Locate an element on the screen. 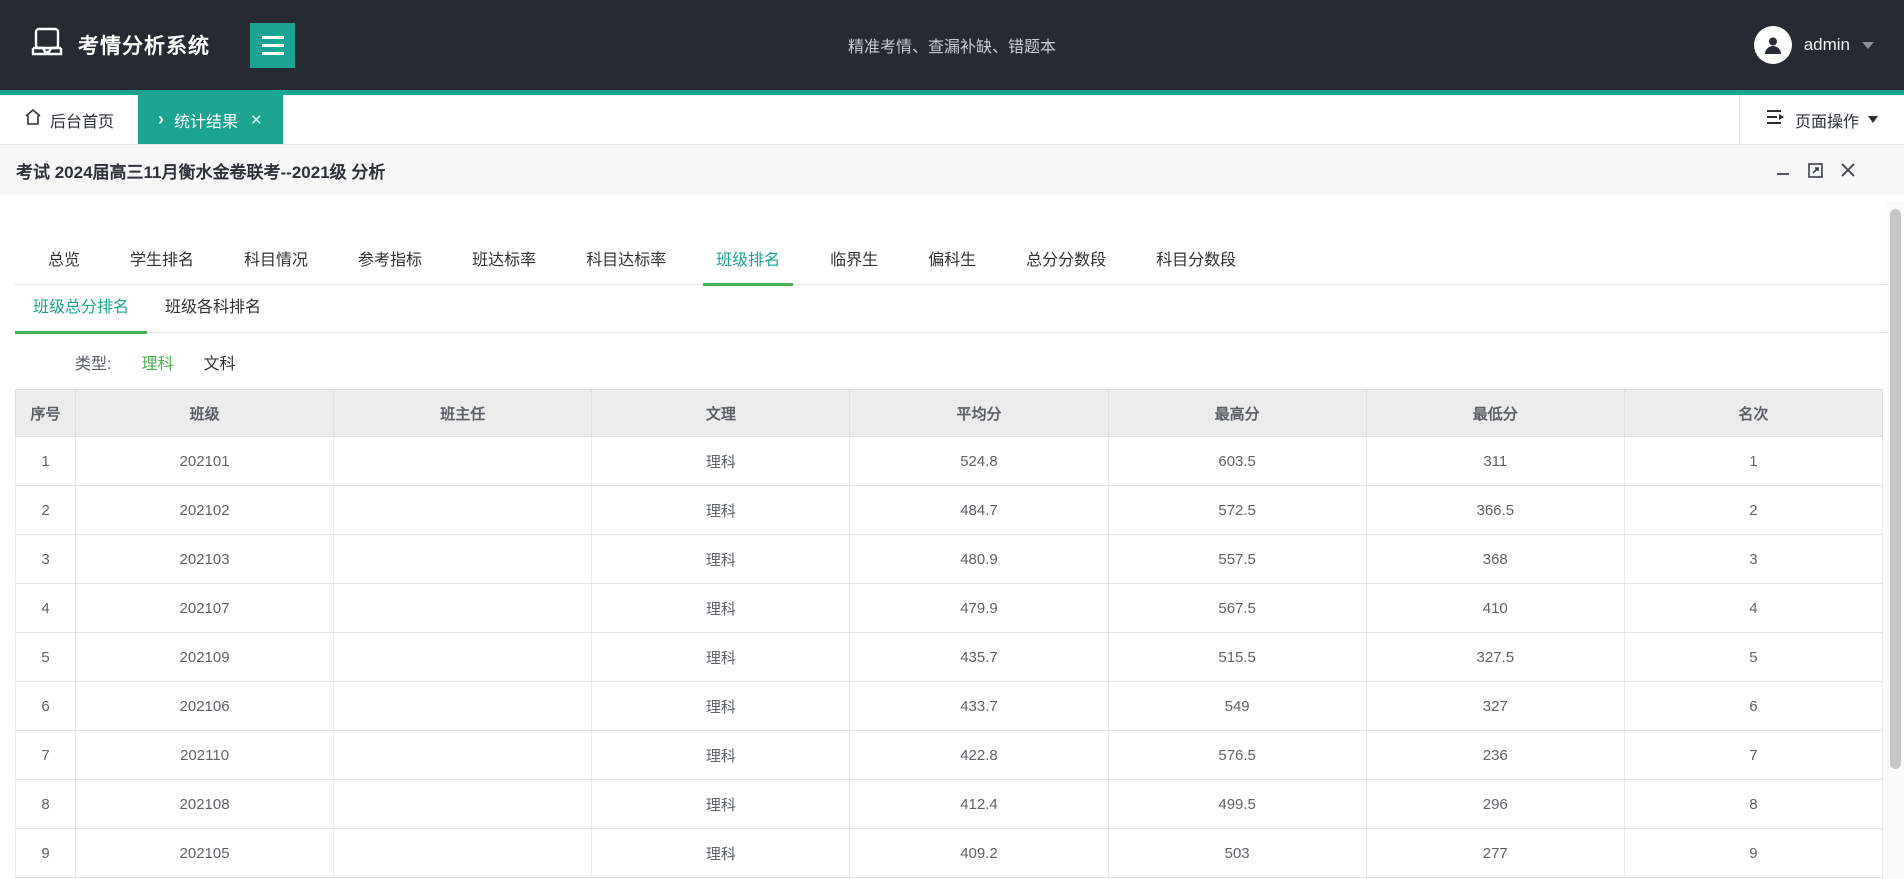  subtab-class-subject-rank: 班级各科排名 is located at coordinates (213, 312).